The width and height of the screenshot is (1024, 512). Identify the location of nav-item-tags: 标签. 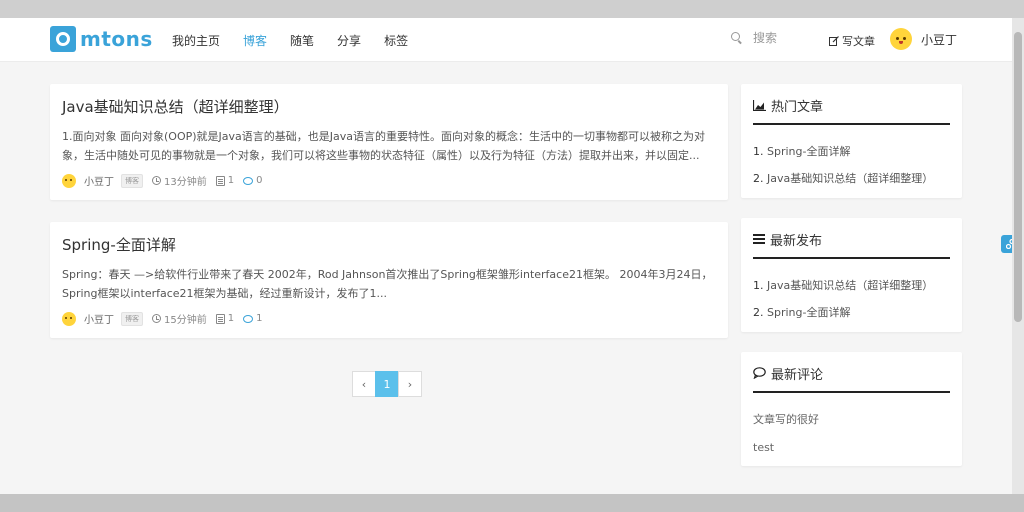
(396, 40).